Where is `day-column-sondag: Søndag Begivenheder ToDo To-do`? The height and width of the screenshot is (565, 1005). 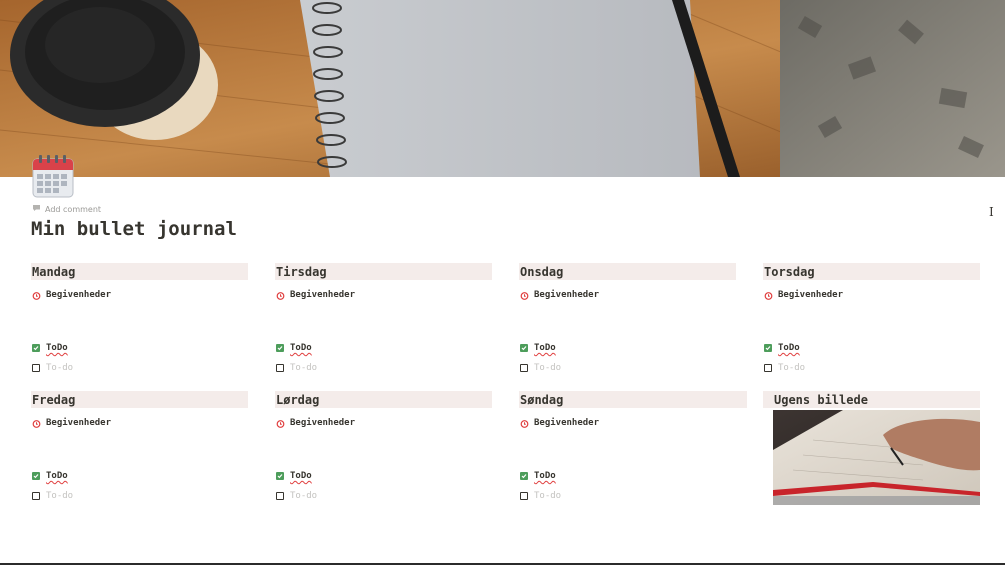 day-column-sondag: Søndag Begivenheder ToDo To-do is located at coordinates (633, 446).